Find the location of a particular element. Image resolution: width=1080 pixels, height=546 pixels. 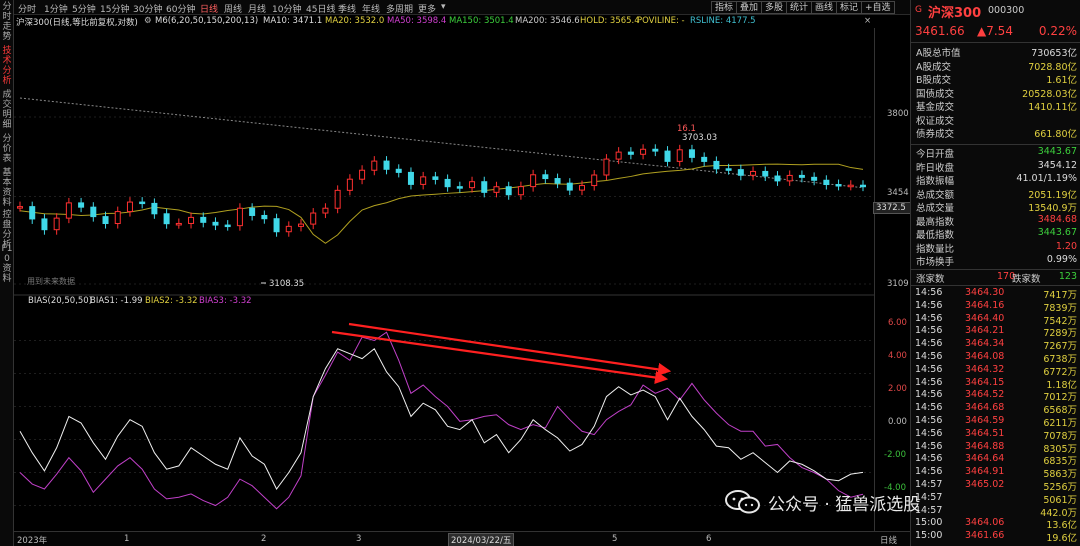

gear-icon: ⚙ is located at coordinates (148, 21).